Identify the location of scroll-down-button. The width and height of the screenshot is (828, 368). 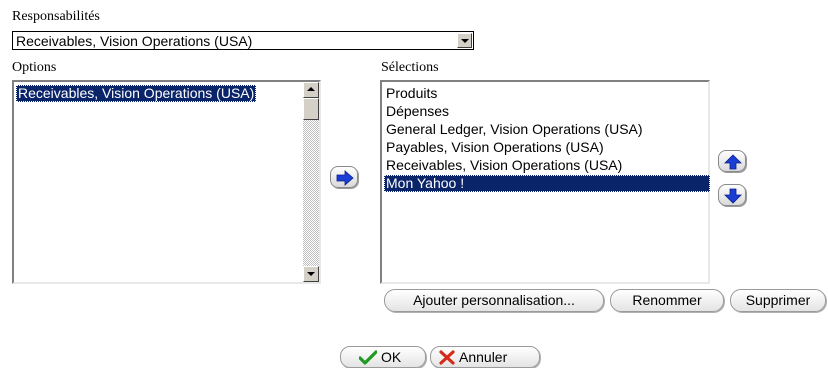
(311, 274).